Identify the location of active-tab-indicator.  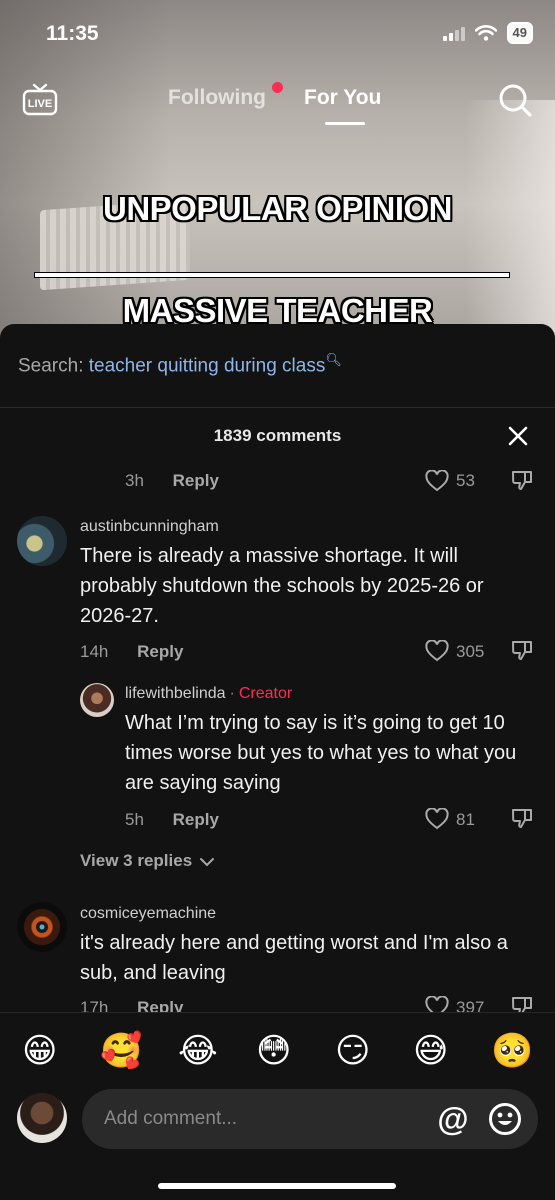
(345, 123).